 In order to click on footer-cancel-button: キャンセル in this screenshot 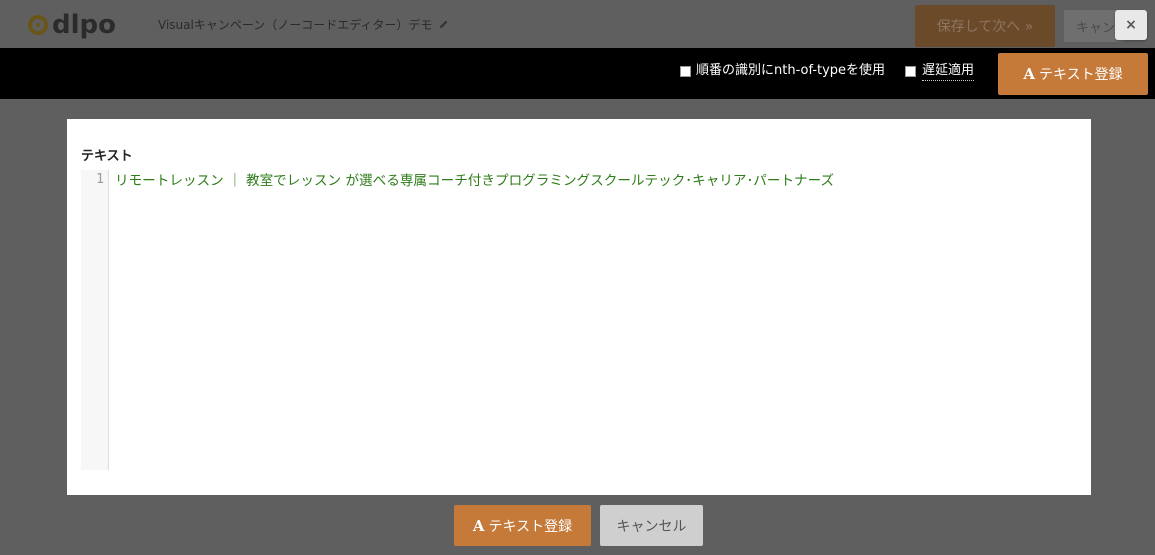, I will do `click(651, 525)`.